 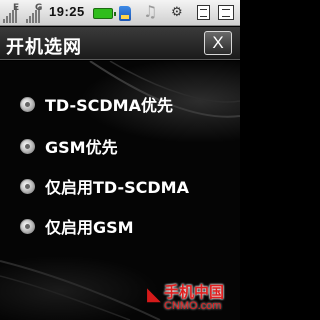 What do you see at coordinates (177, 12) in the screenshot?
I see `profile-mode-icon: ⚙` at bounding box center [177, 12].